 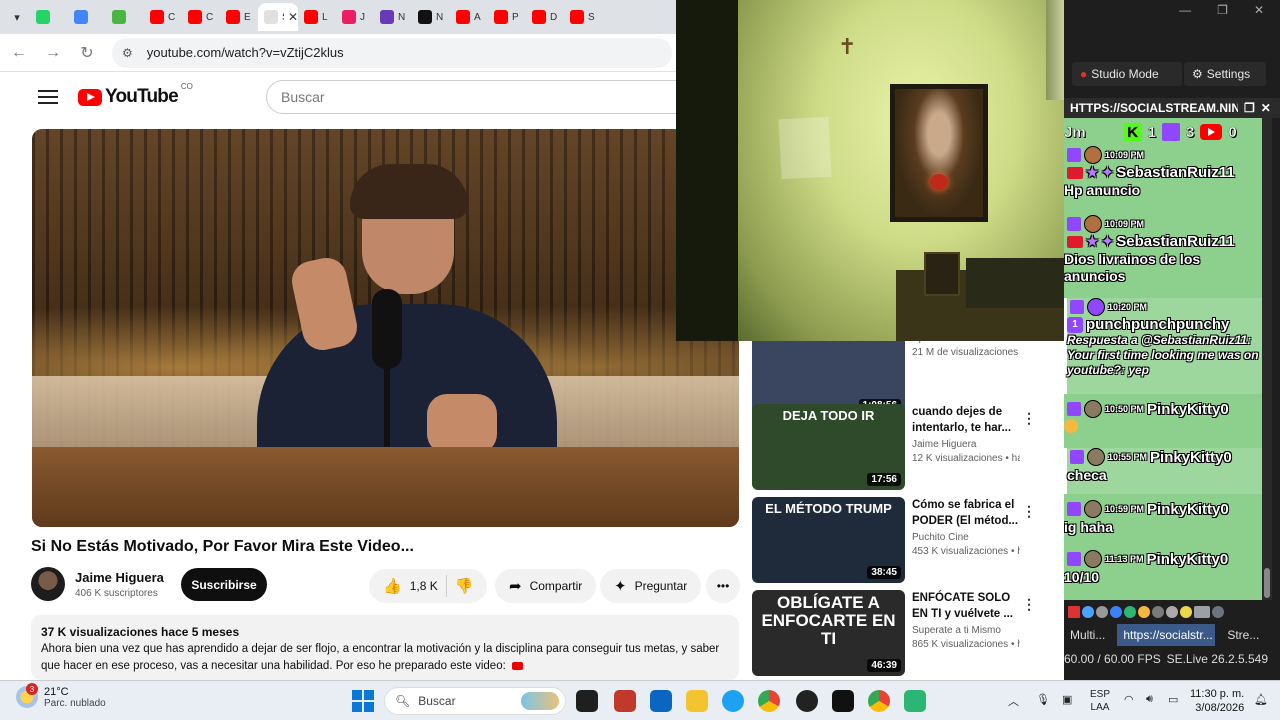 What do you see at coordinates (583, 17) in the screenshot?
I see `browser-tab: S` at bounding box center [583, 17].